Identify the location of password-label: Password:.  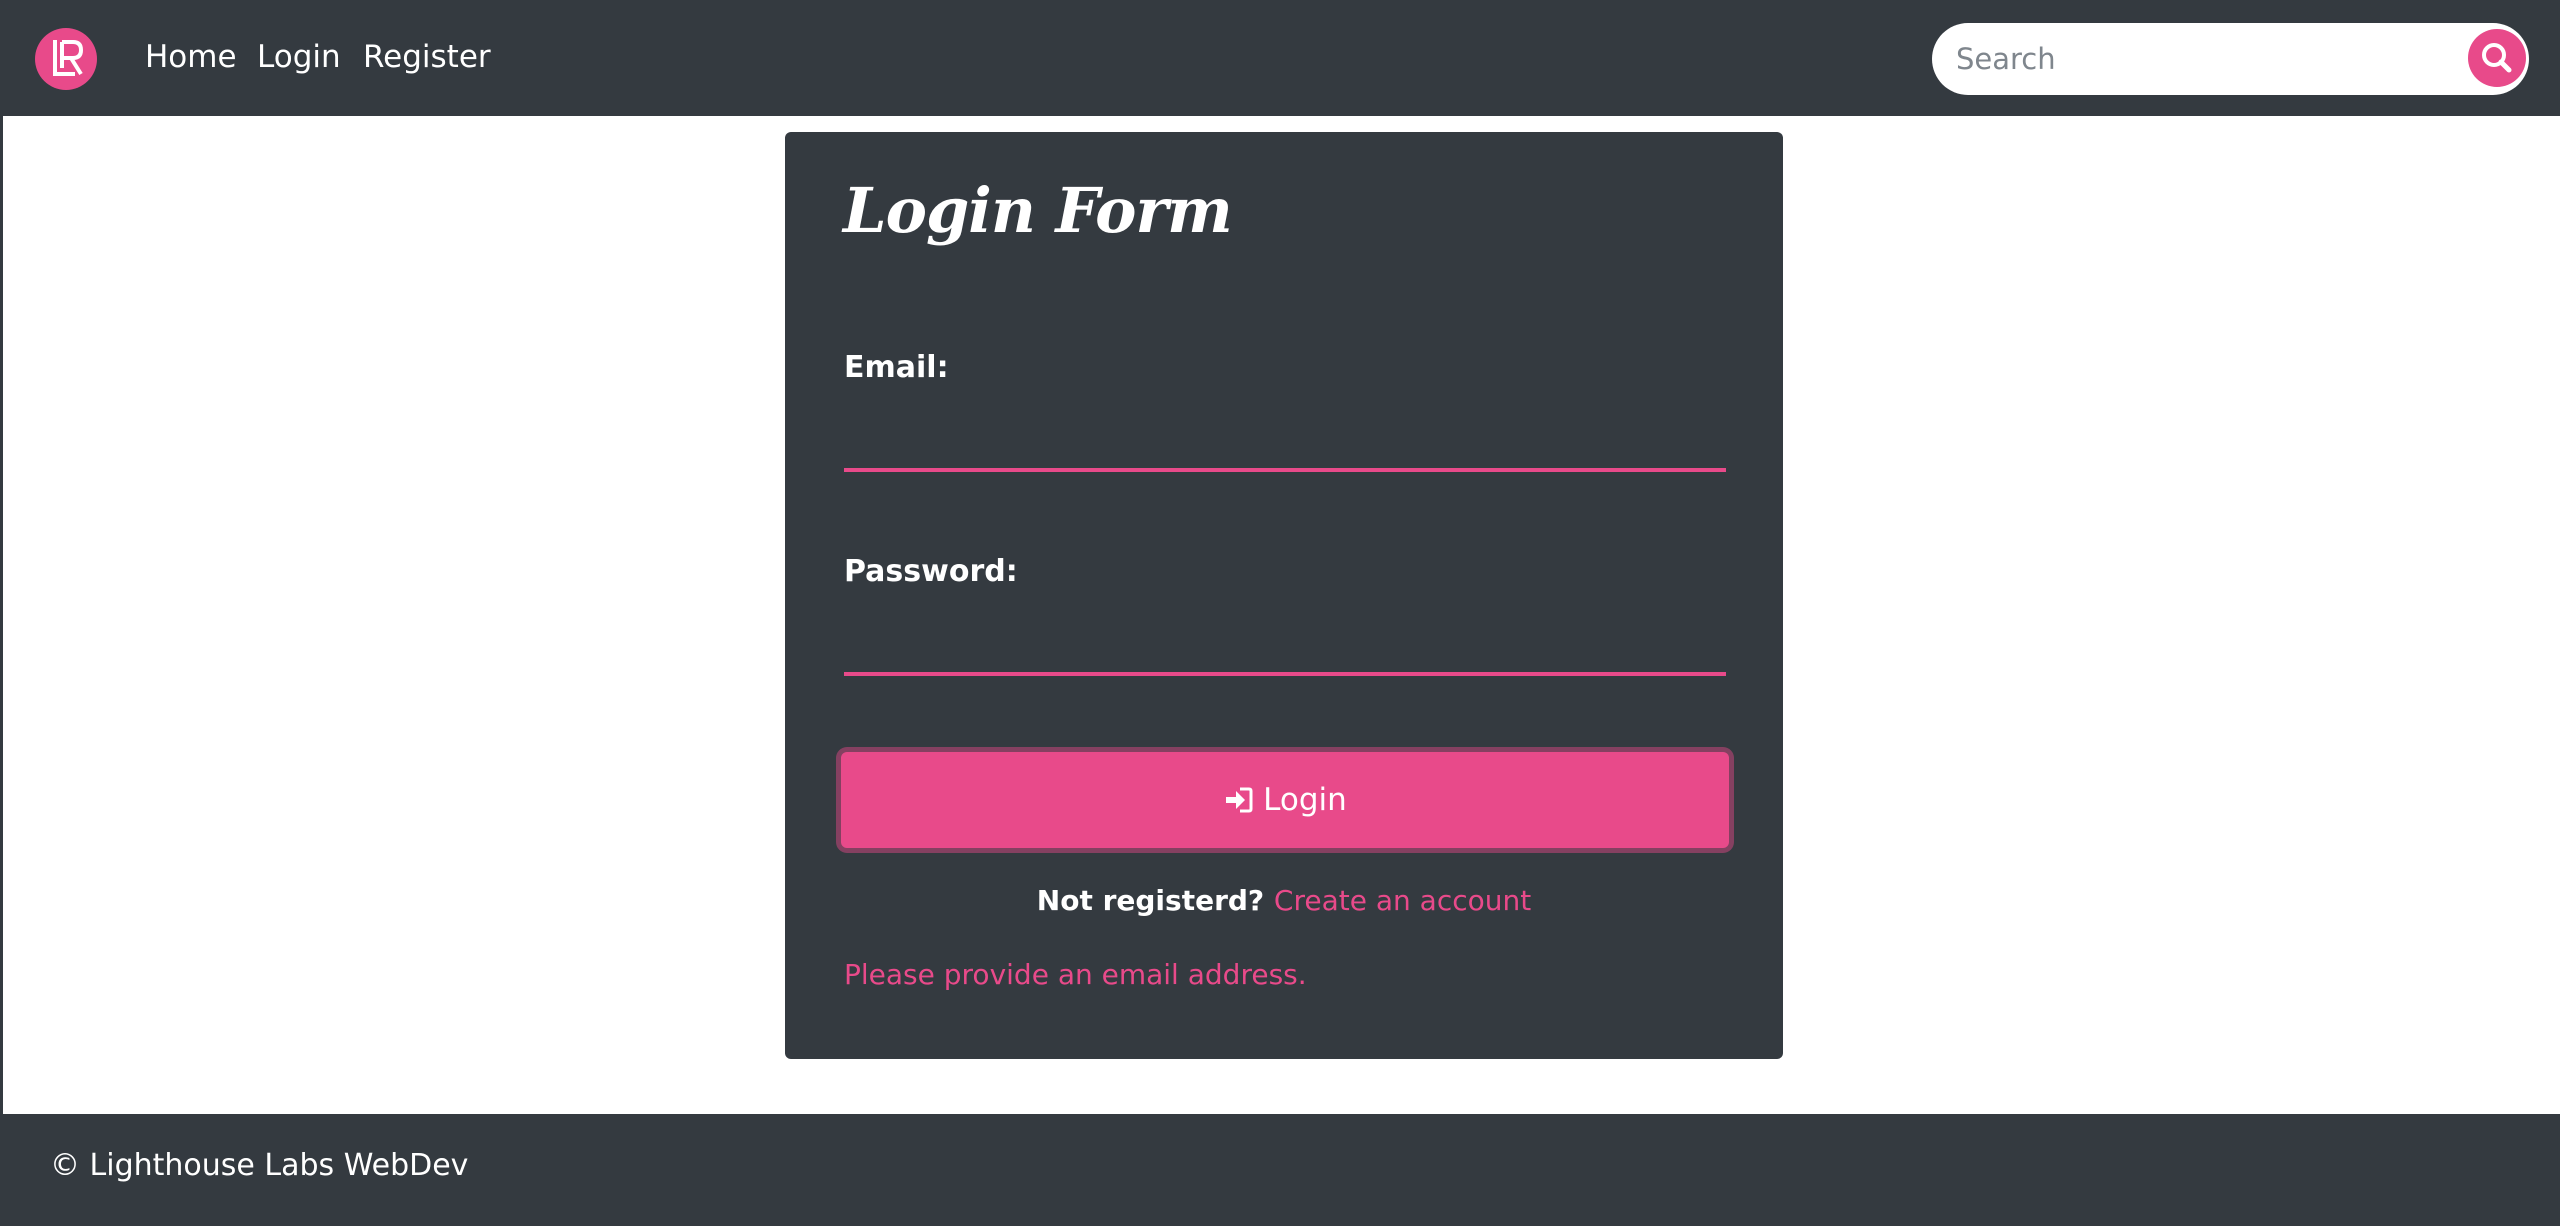
(931, 571).